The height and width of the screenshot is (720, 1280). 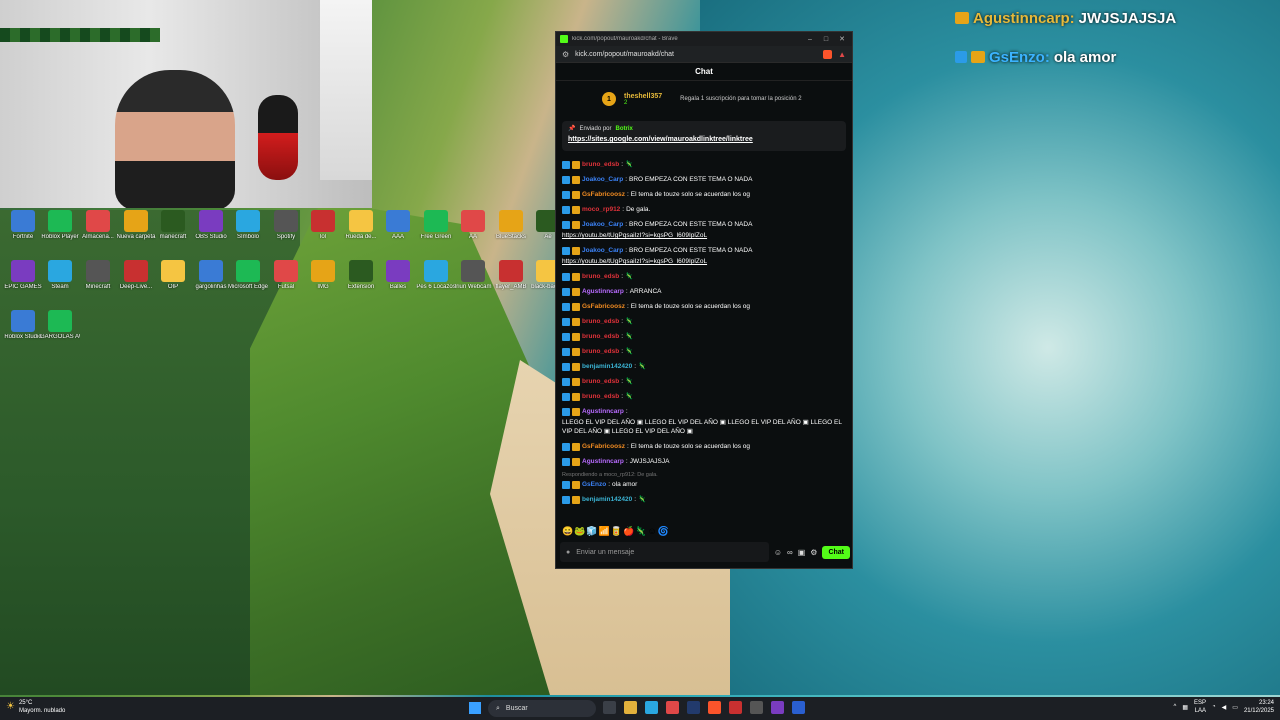 What do you see at coordinates (693, 707) in the screenshot?
I see `steam-icon` at bounding box center [693, 707].